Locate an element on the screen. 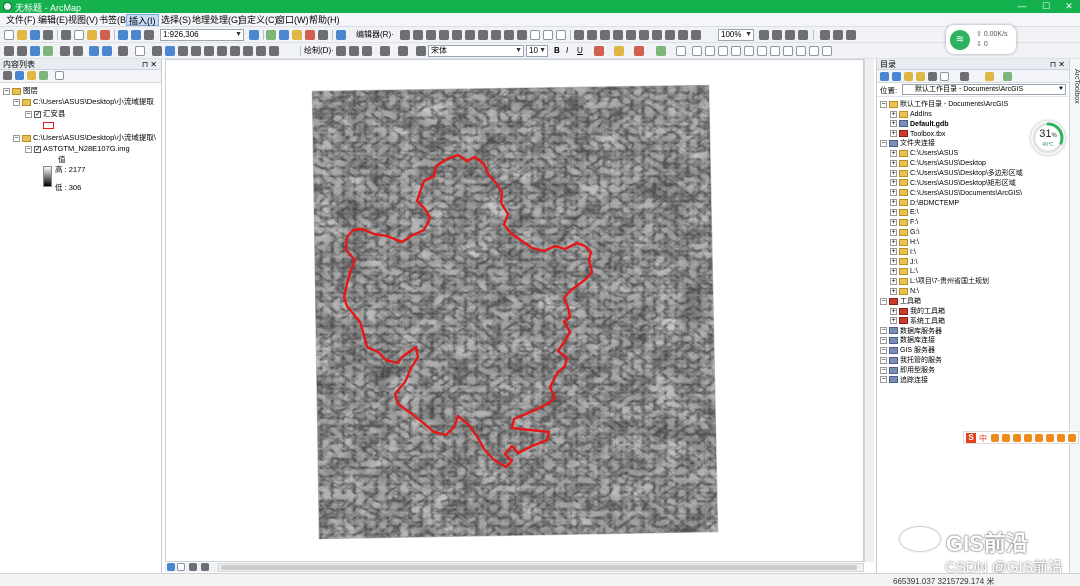  layer-row-dem: − ✓ ASTGTM_N28E107G.img is located at coordinates (77, 149).